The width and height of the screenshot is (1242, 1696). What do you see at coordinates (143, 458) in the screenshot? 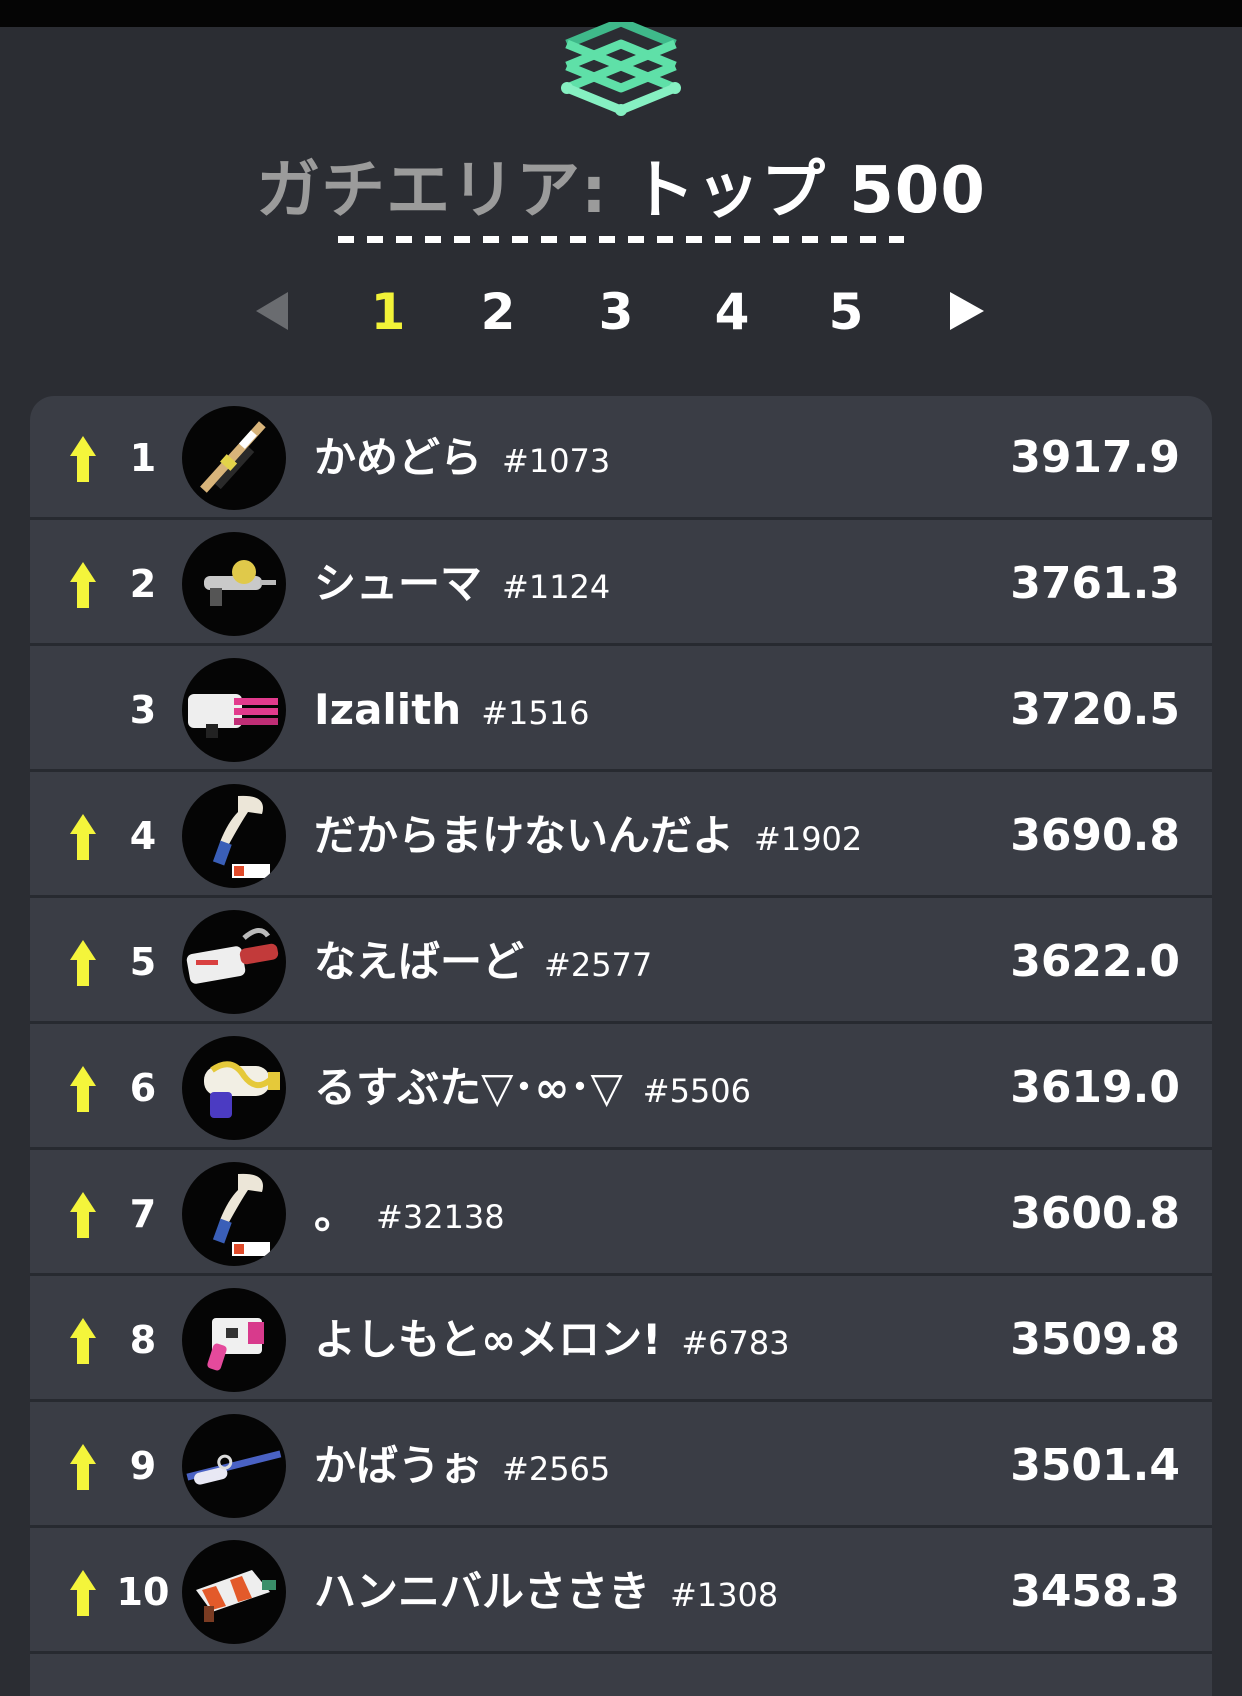
I see `rank-number: 1` at bounding box center [143, 458].